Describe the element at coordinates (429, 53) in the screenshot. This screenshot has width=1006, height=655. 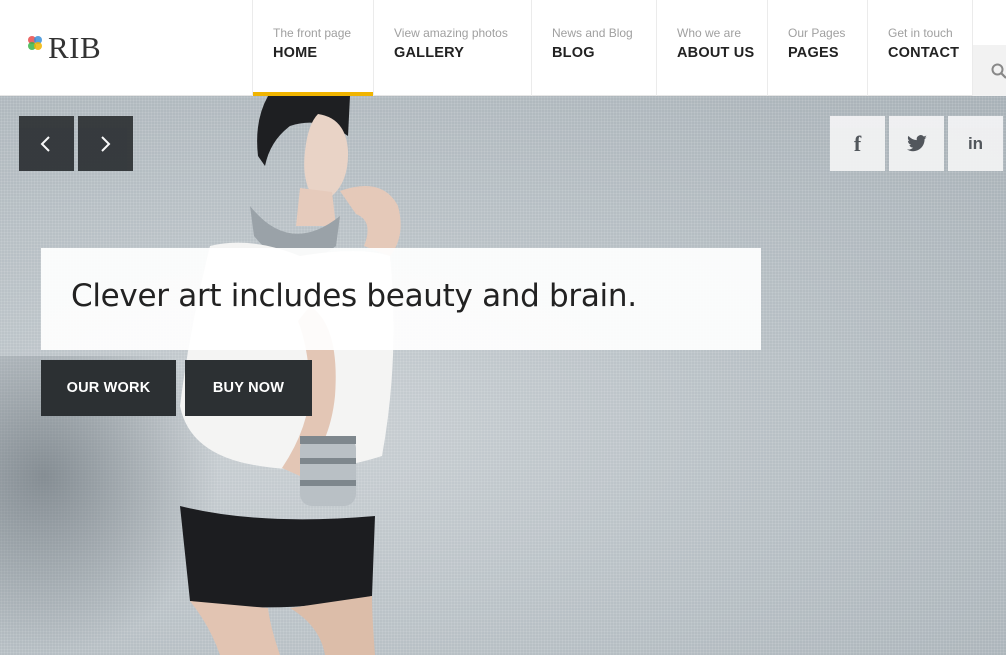
I see `nav-label: GALLERY` at that location.